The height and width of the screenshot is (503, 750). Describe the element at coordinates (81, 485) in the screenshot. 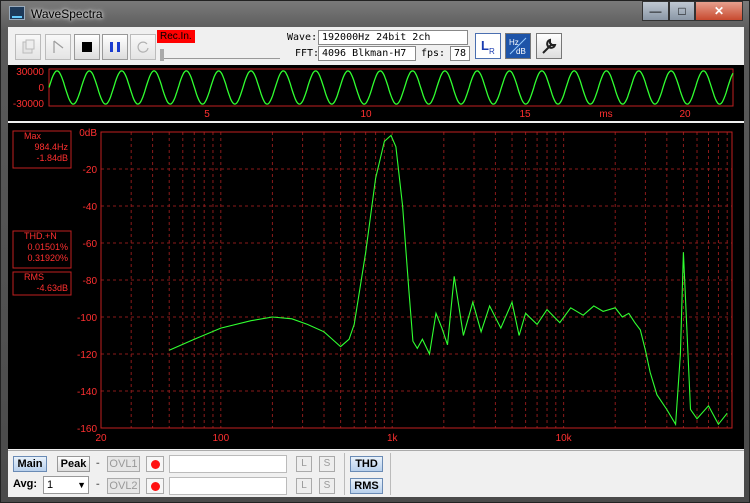

I see `chevron-down-icon: ▼` at that location.